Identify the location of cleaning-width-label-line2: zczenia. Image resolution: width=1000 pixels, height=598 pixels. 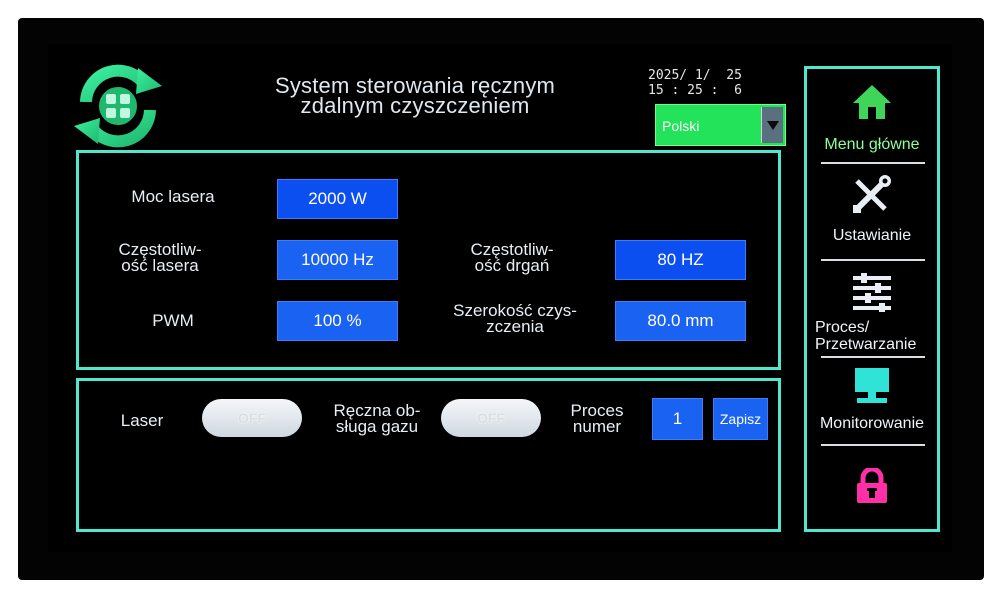
(515, 326).